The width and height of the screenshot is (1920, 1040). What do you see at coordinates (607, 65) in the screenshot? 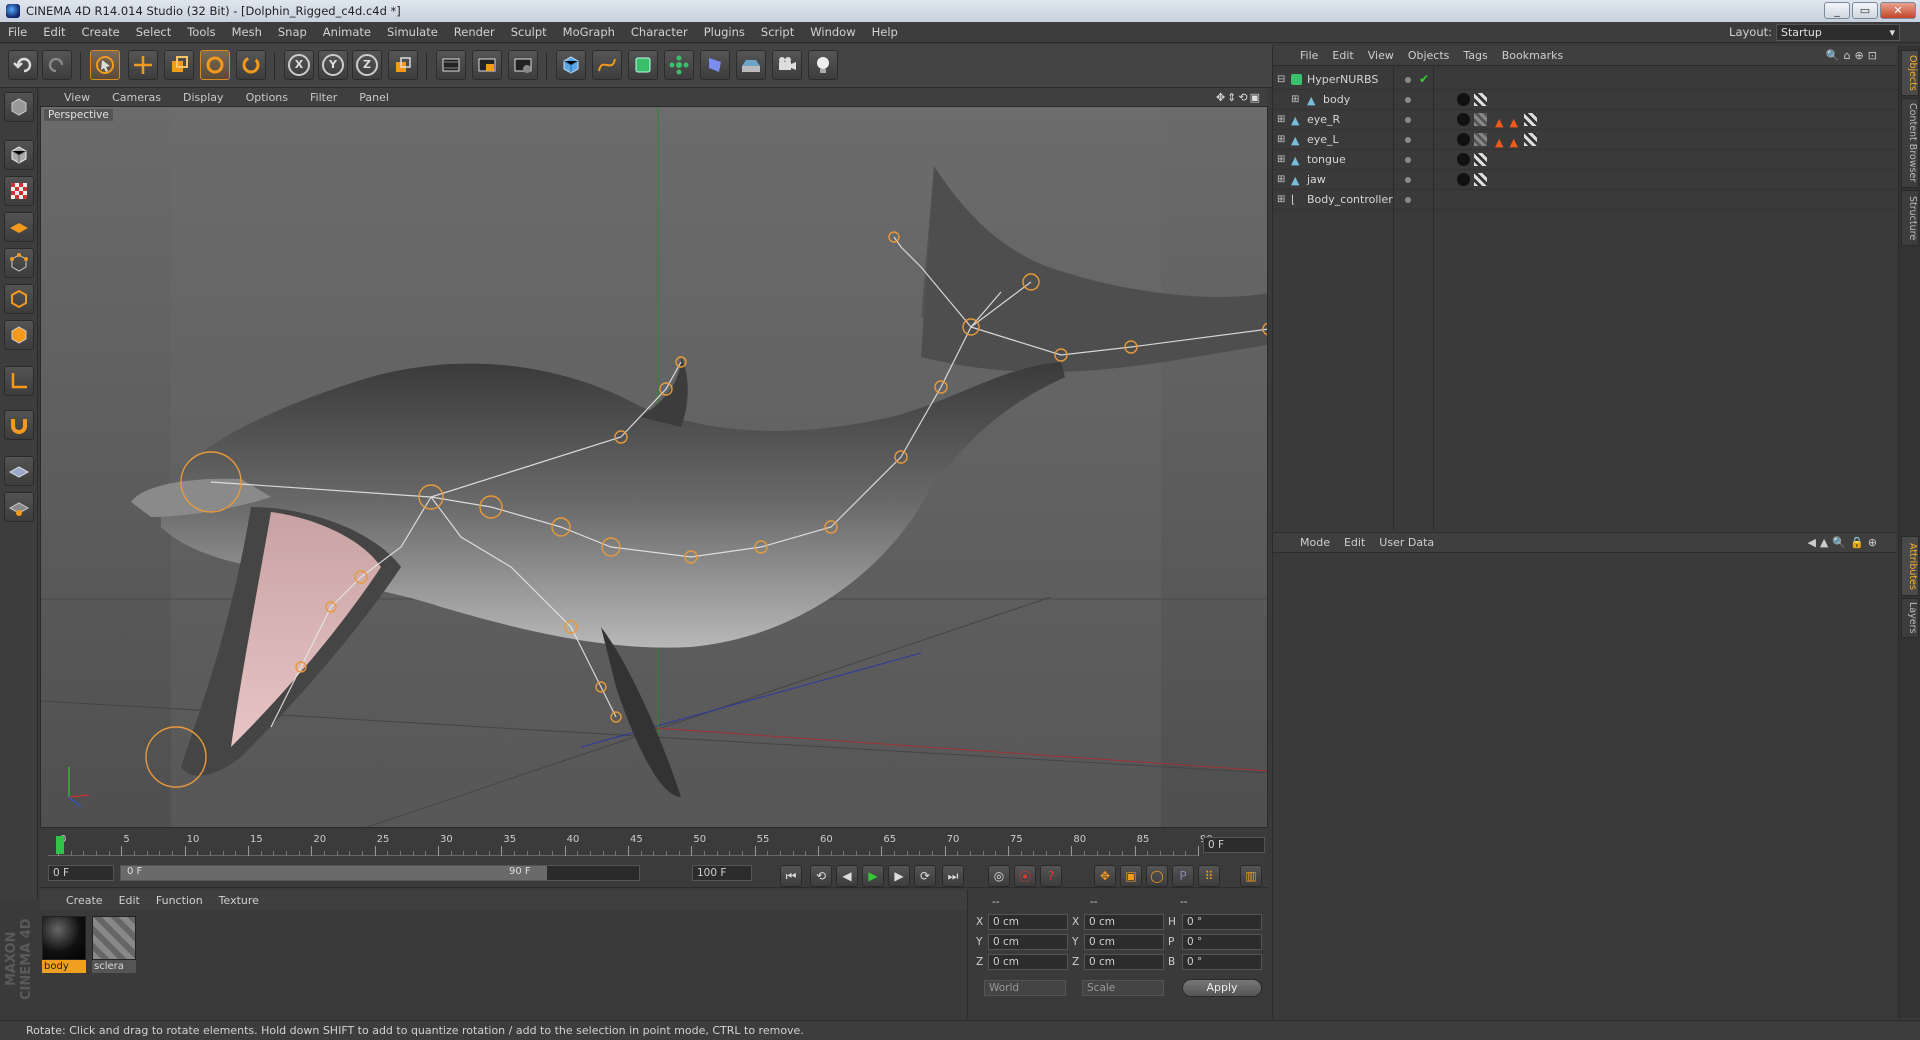
I see `spline-pen-icon` at bounding box center [607, 65].